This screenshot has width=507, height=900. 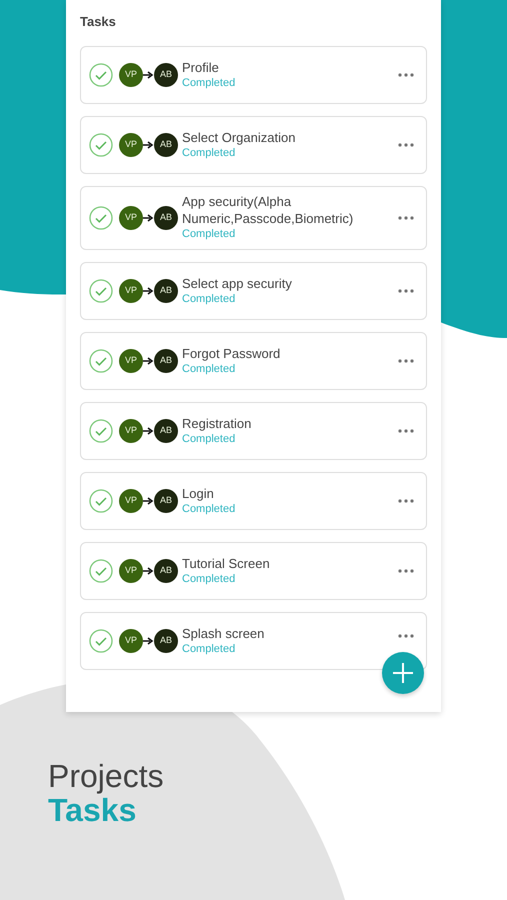 I want to click on task-card: VP AB Select app security Completed, so click(x=253, y=291).